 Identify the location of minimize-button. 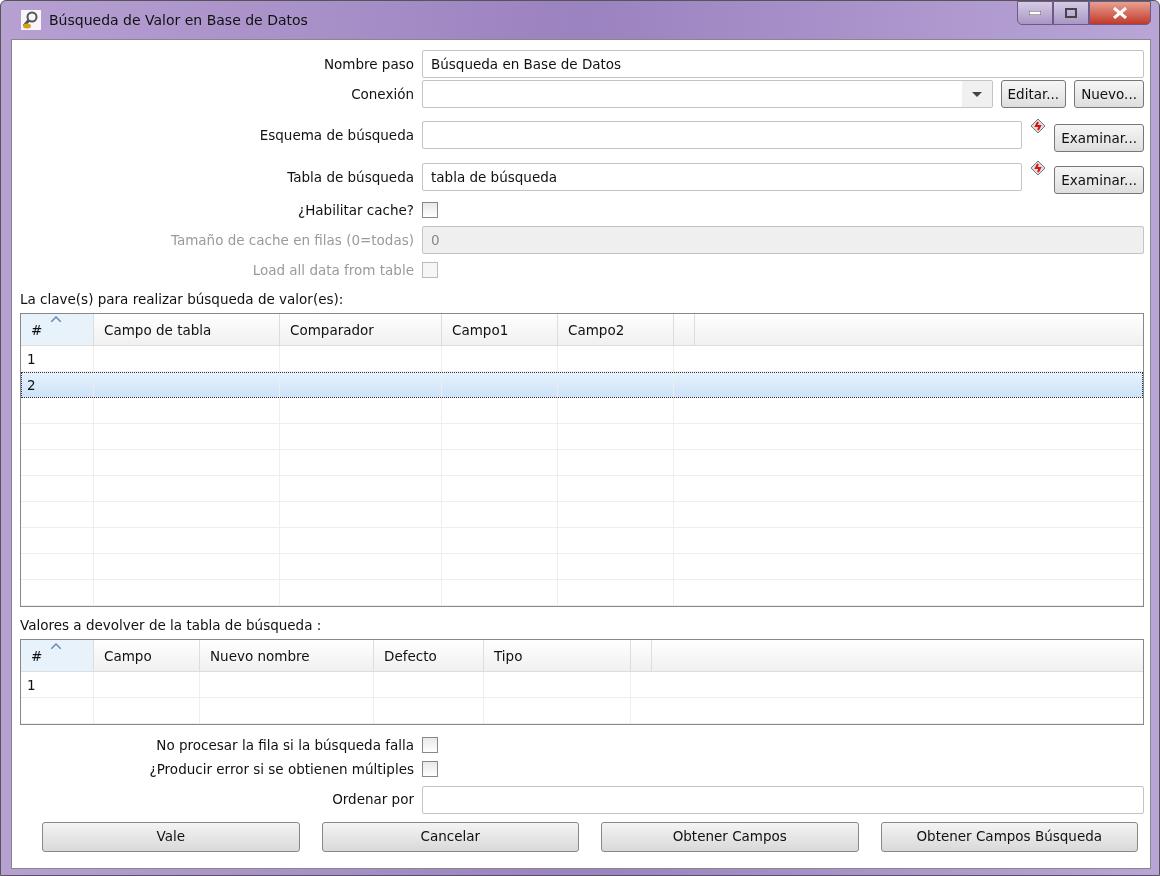
(1035, 13).